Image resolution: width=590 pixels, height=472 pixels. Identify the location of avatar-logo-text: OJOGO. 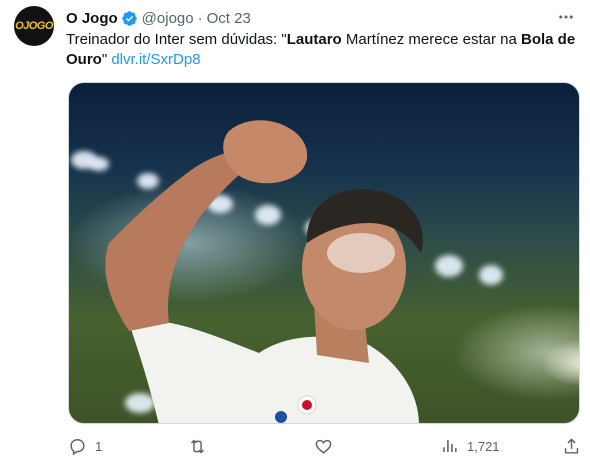
(34, 26).